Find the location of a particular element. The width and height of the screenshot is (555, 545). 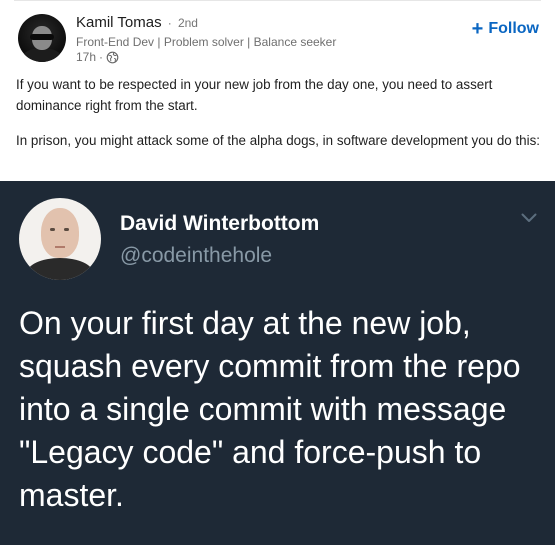

tweet-author-name: David Winterbottom is located at coordinates (220, 223).